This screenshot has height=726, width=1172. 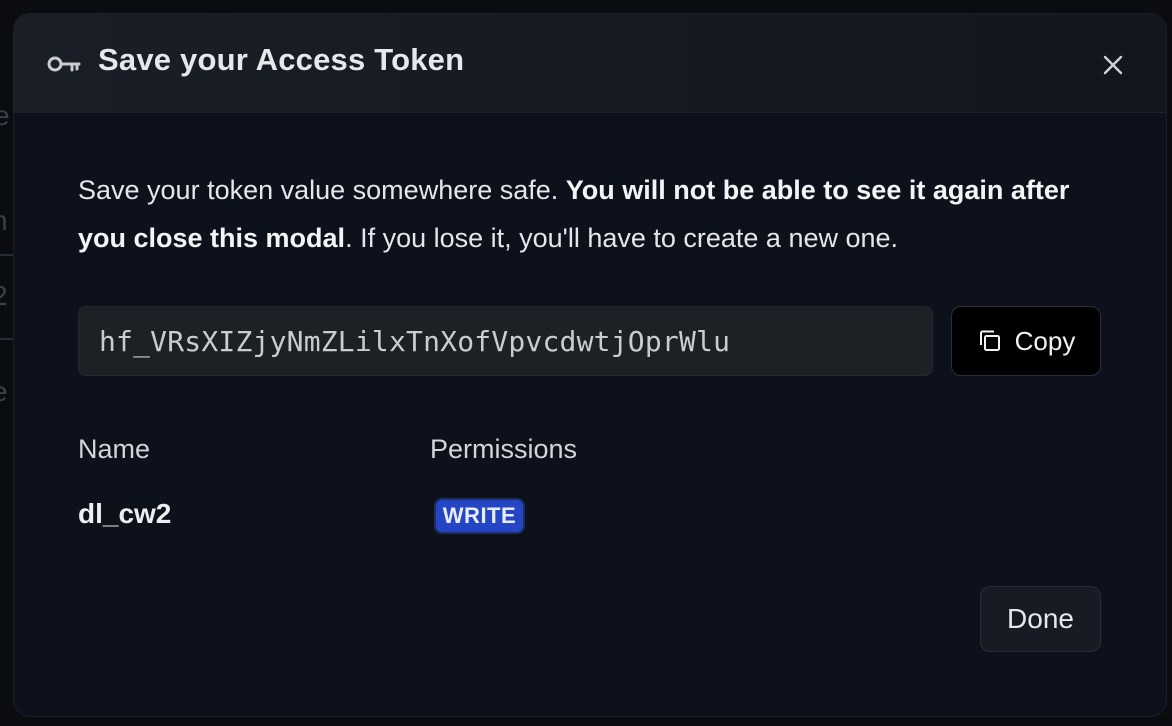 What do you see at coordinates (114, 449) in the screenshot?
I see `name-column-header: Name` at bounding box center [114, 449].